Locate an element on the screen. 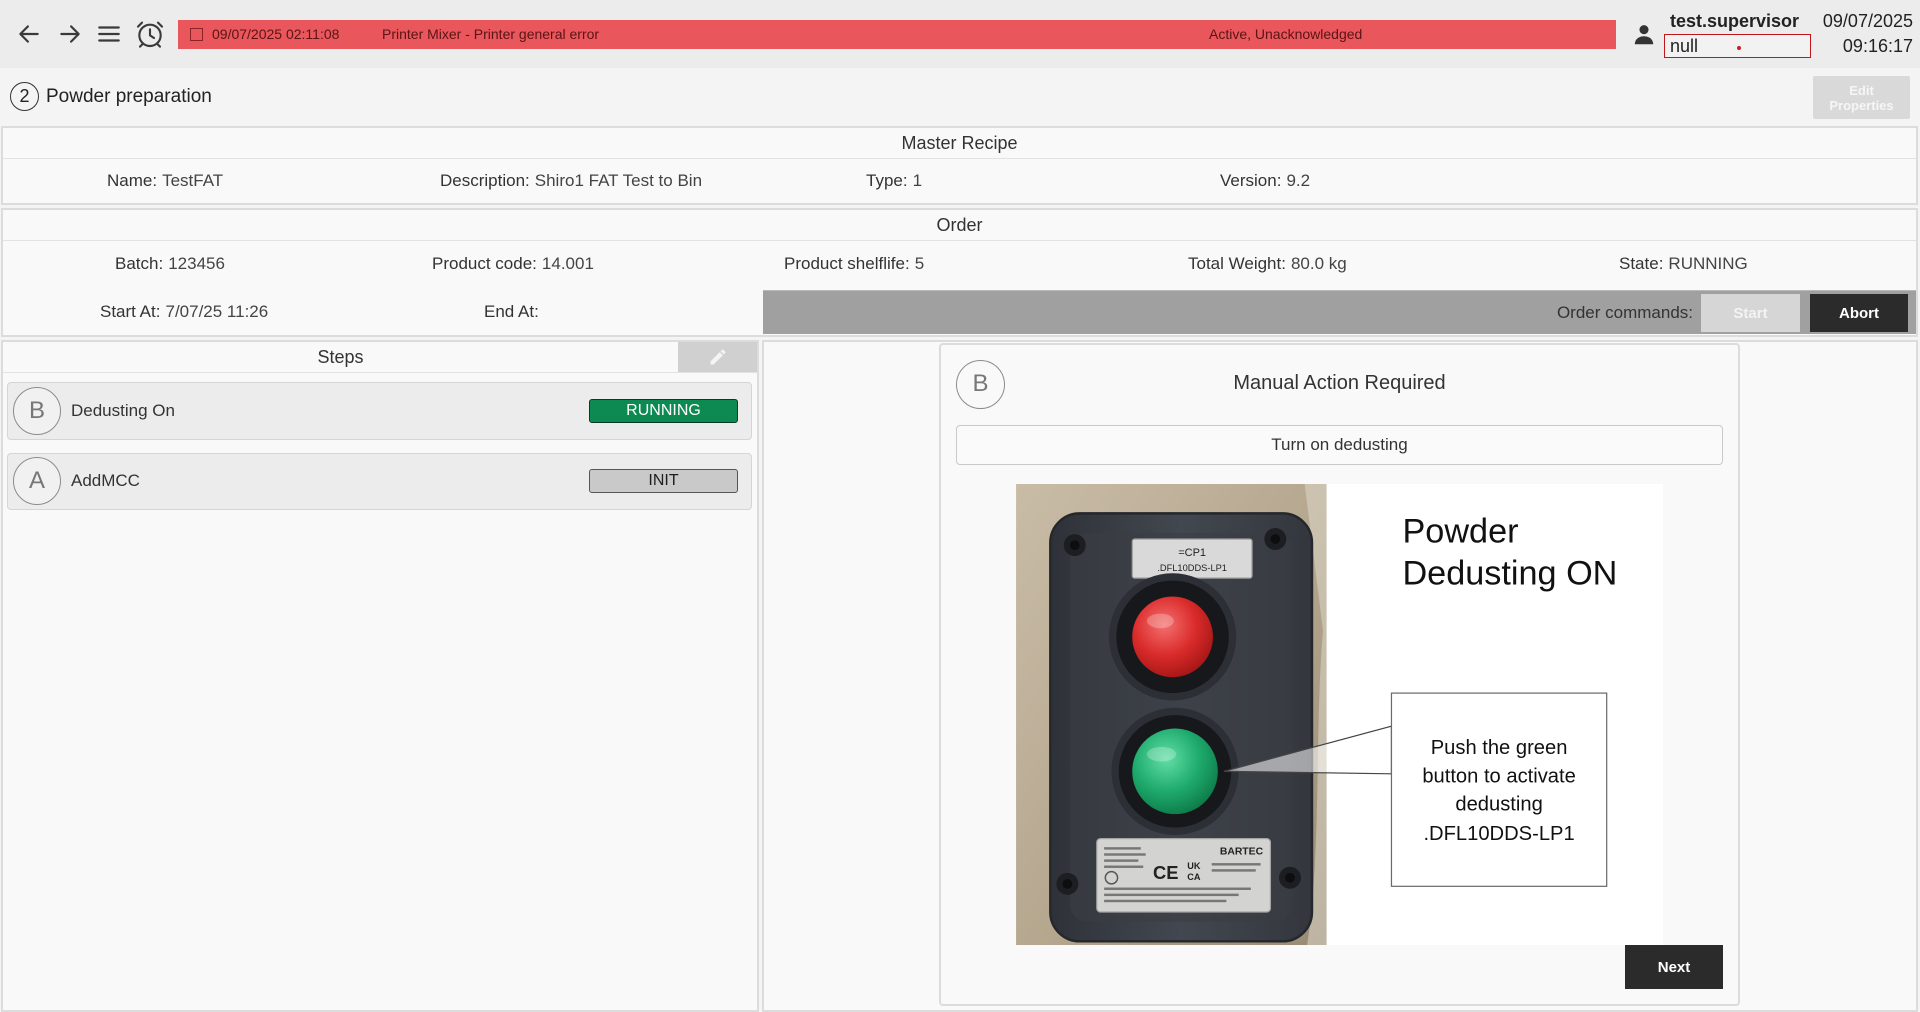  device-tag-plate: =CP1 .DFL10DDS-LP1 is located at coordinates (1192, 558).